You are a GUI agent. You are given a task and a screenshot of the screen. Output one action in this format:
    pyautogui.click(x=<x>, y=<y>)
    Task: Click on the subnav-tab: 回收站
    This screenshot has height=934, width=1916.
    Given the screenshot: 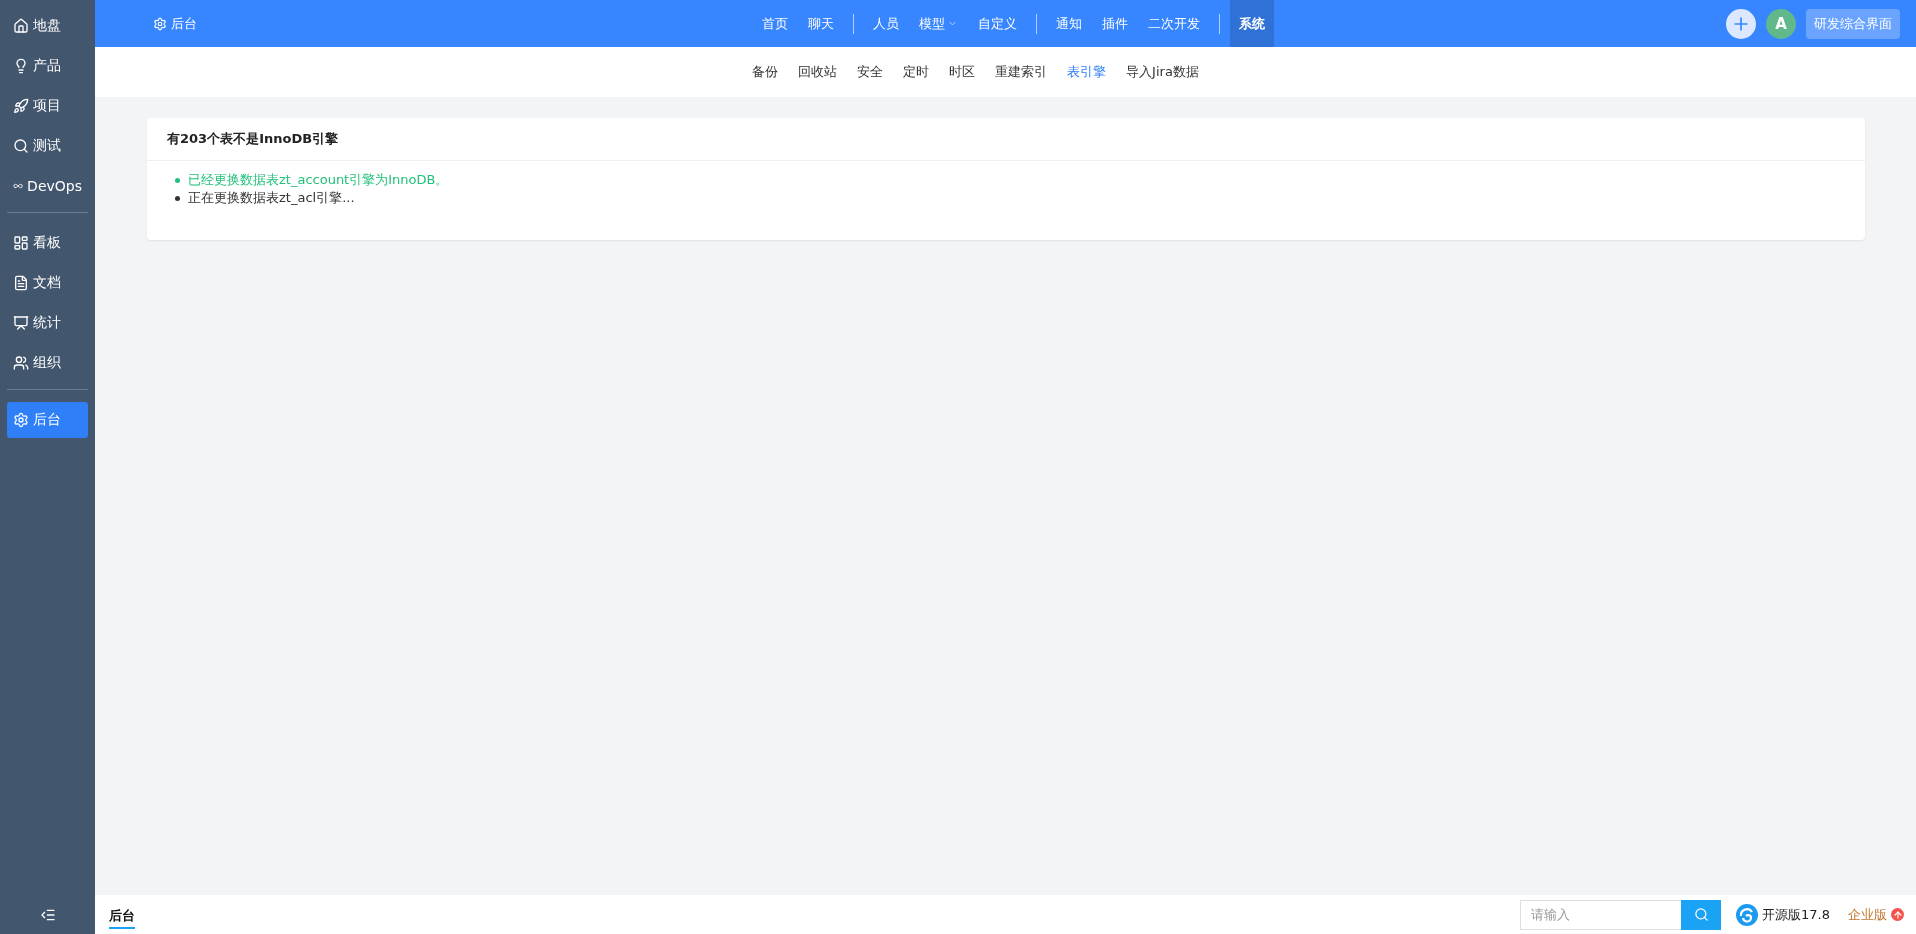 What is the action you would take?
    pyautogui.click(x=818, y=72)
    